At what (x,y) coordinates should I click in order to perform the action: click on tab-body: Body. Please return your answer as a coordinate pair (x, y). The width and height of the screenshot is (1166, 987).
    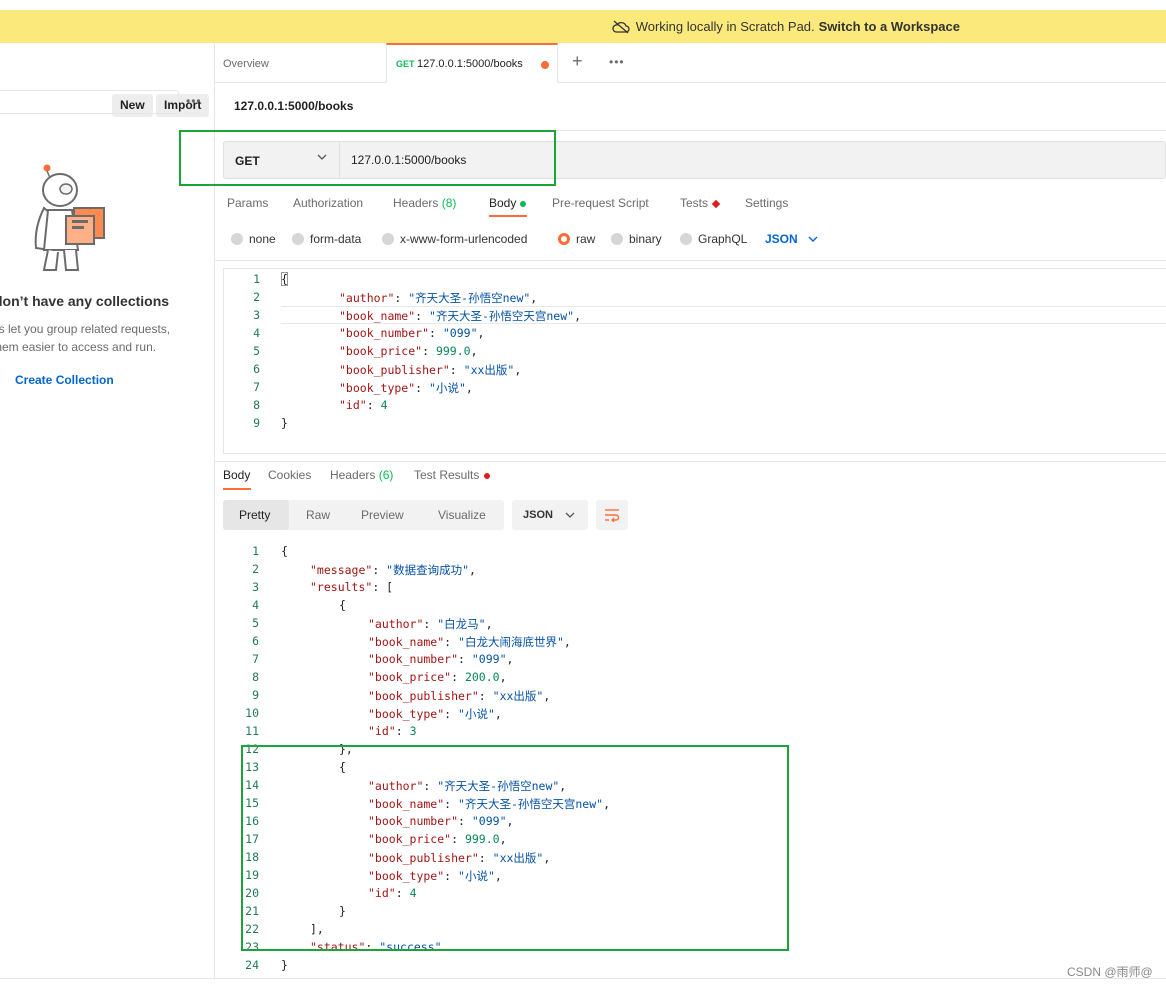
    Looking at the image, I should click on (508, 203).